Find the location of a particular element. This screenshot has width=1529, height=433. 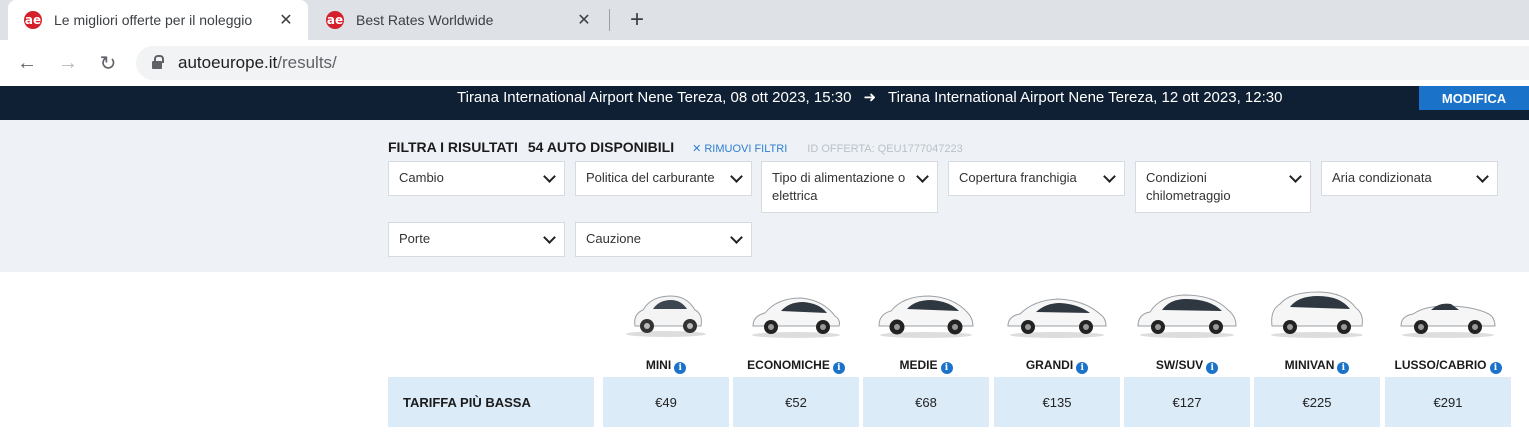

category-label: MINI i is located at coordinates (666, 366).